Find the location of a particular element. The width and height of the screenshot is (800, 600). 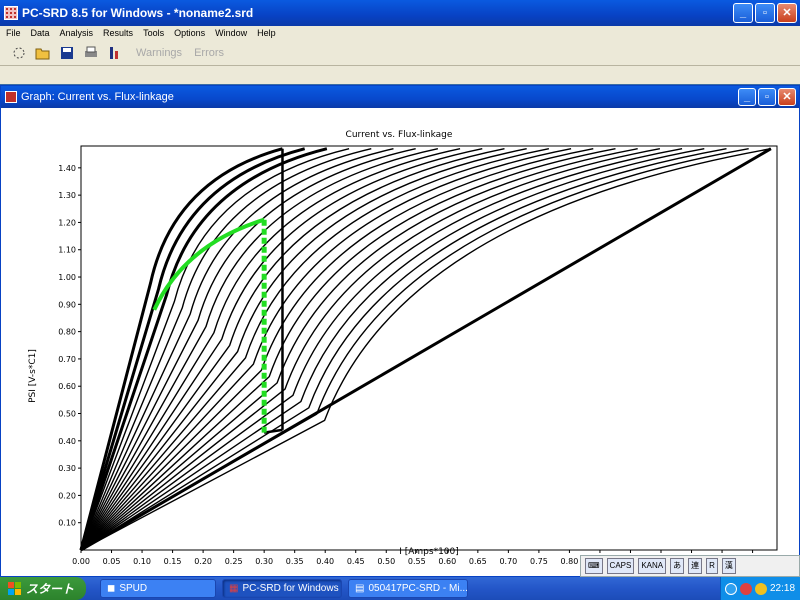

y-tick-label: 0.60 is located at coordinates (67, 386).